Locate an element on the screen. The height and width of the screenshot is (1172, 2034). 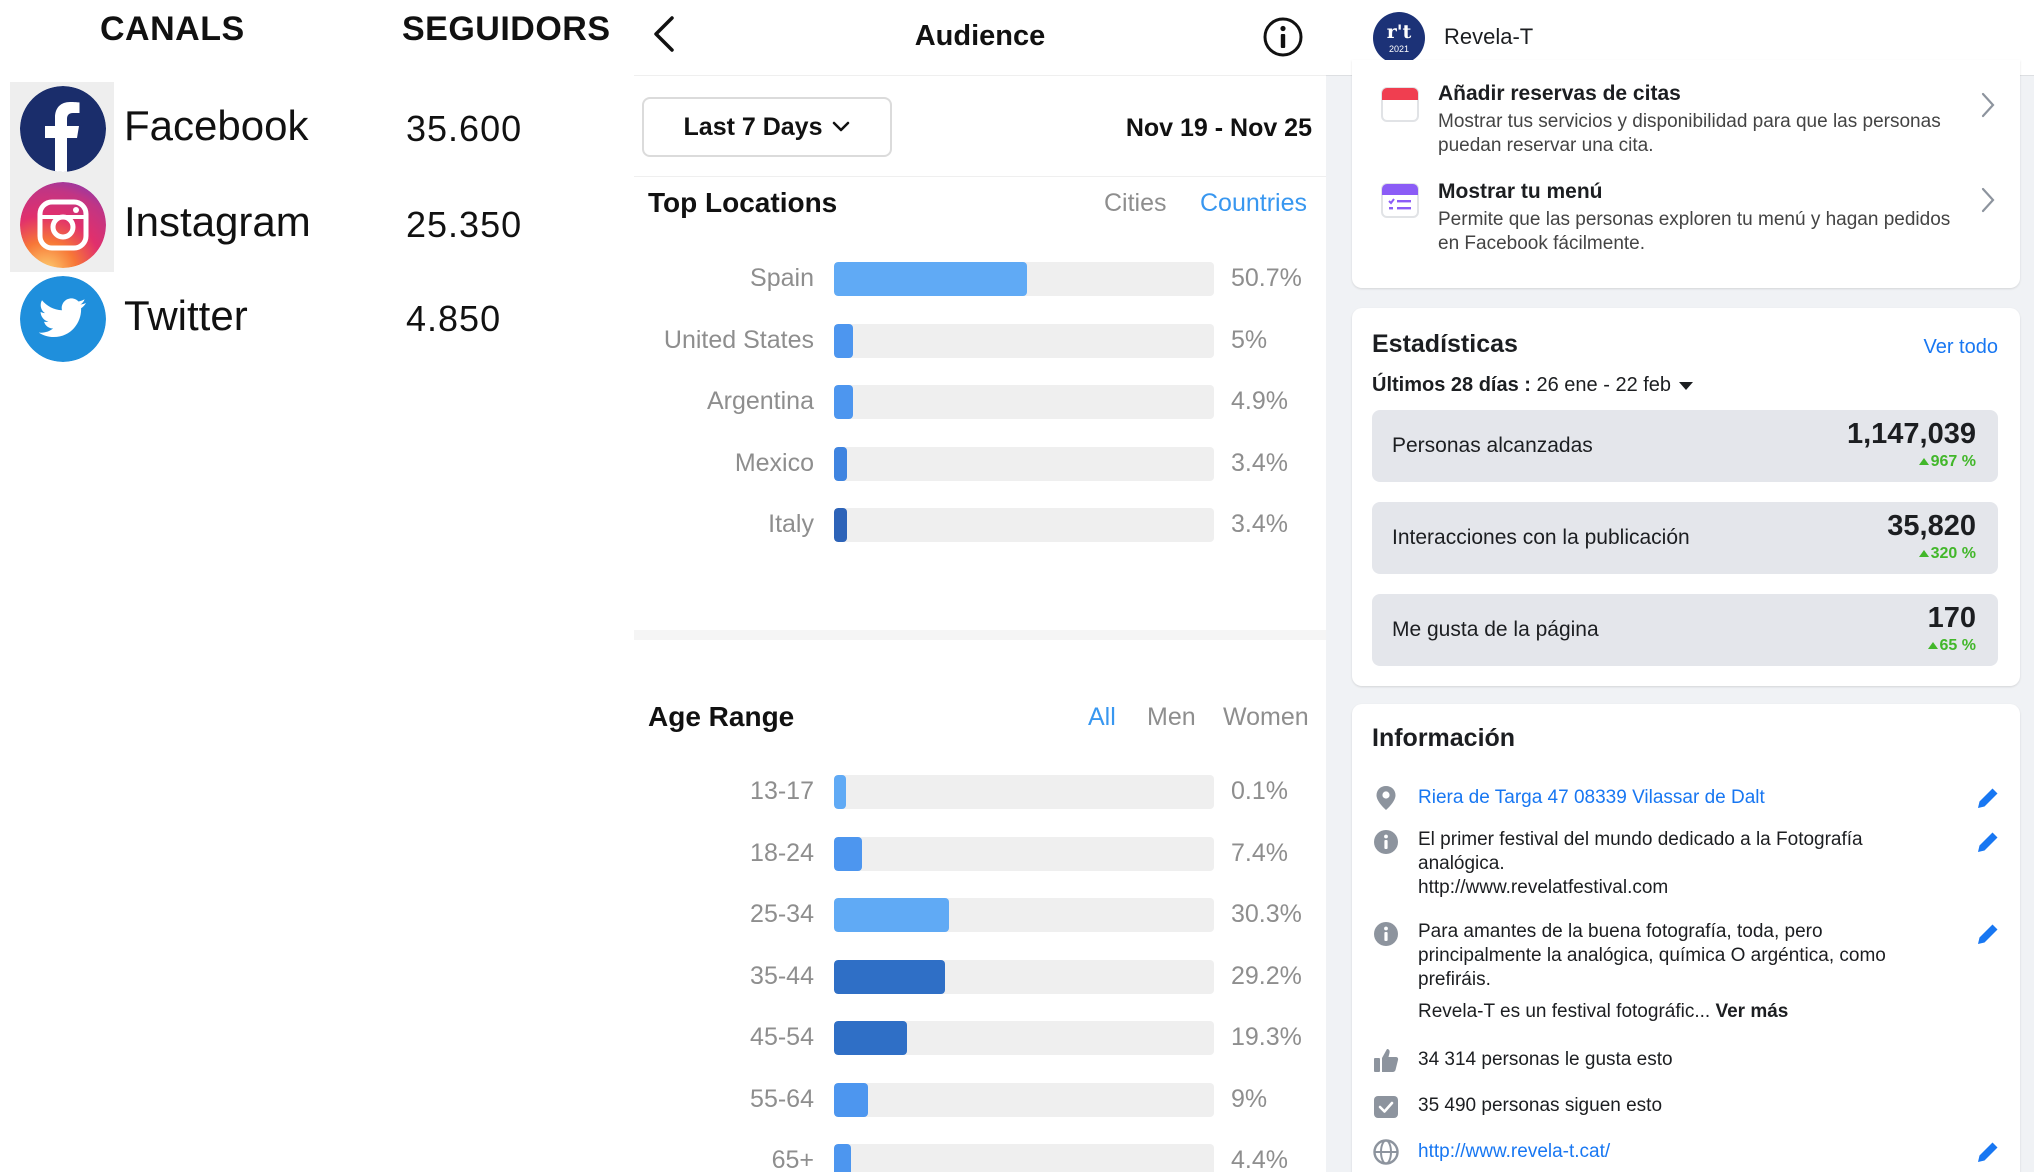
tab-cities: Cities is located at coordinates (1135, 203).